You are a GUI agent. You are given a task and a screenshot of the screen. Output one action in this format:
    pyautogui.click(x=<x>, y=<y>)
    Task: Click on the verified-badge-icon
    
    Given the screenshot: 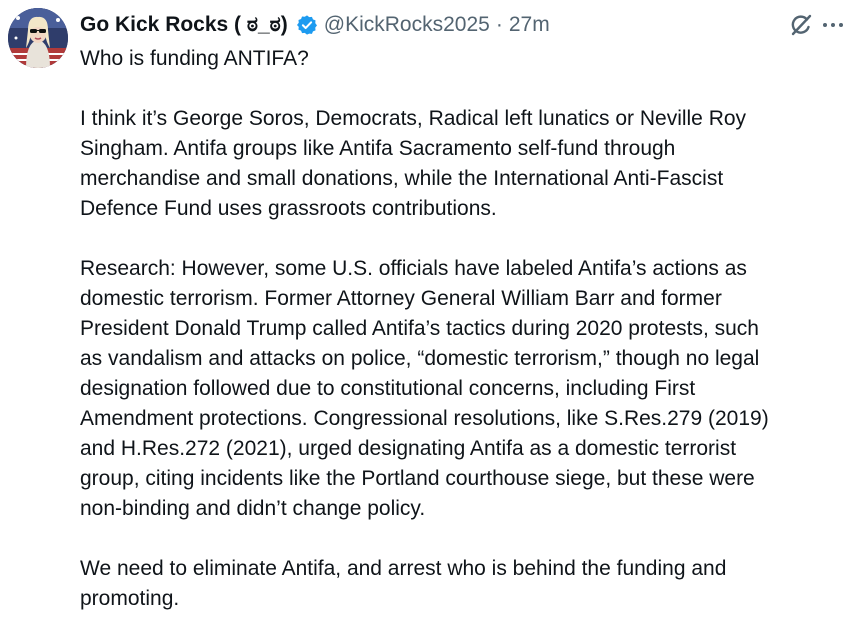 What is the action you would take?
    pyautogui.click(x=307, y=25)
    